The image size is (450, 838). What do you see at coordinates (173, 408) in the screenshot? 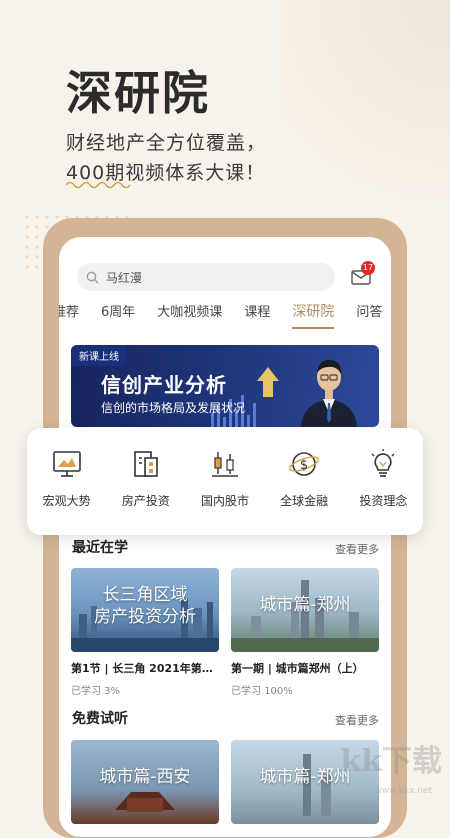
I see `banner-subtitle: 信创的市场格局及发展状况` at bounding box center [173, 408].